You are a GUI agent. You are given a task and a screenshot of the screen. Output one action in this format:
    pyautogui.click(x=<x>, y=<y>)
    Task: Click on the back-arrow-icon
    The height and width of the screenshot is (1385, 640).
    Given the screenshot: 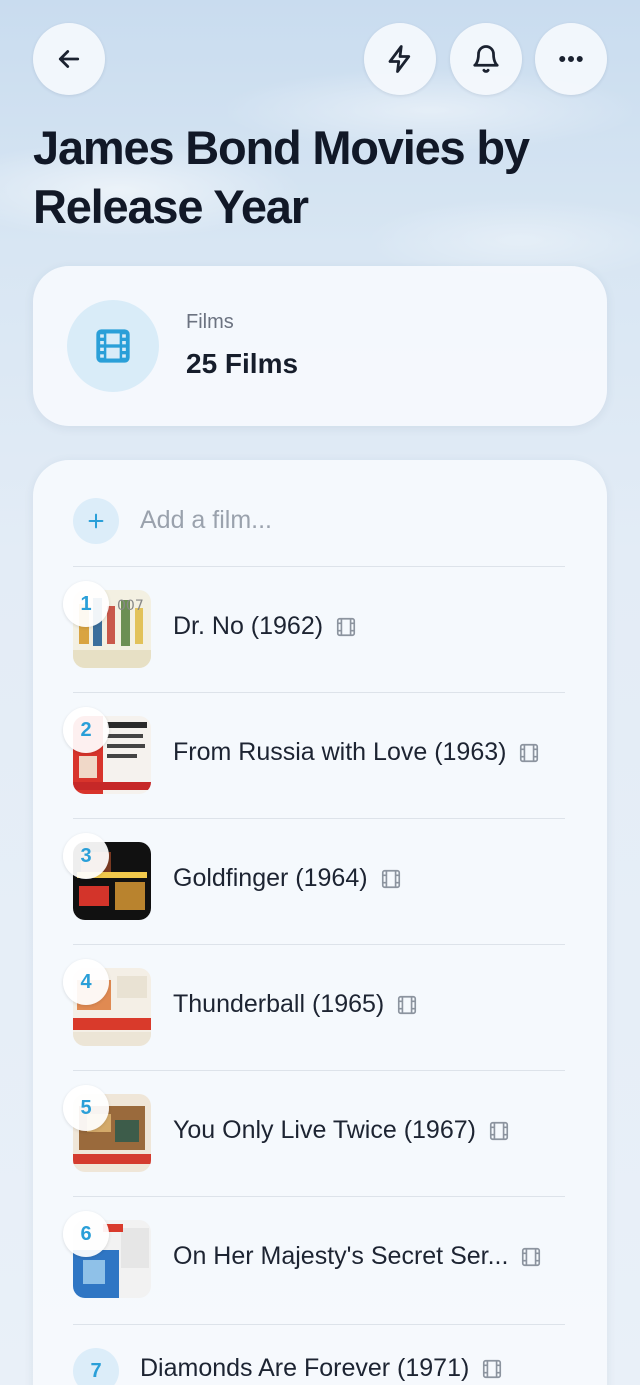 What is the action you would take?
    pyautogui.click(x=69, y=59)
    